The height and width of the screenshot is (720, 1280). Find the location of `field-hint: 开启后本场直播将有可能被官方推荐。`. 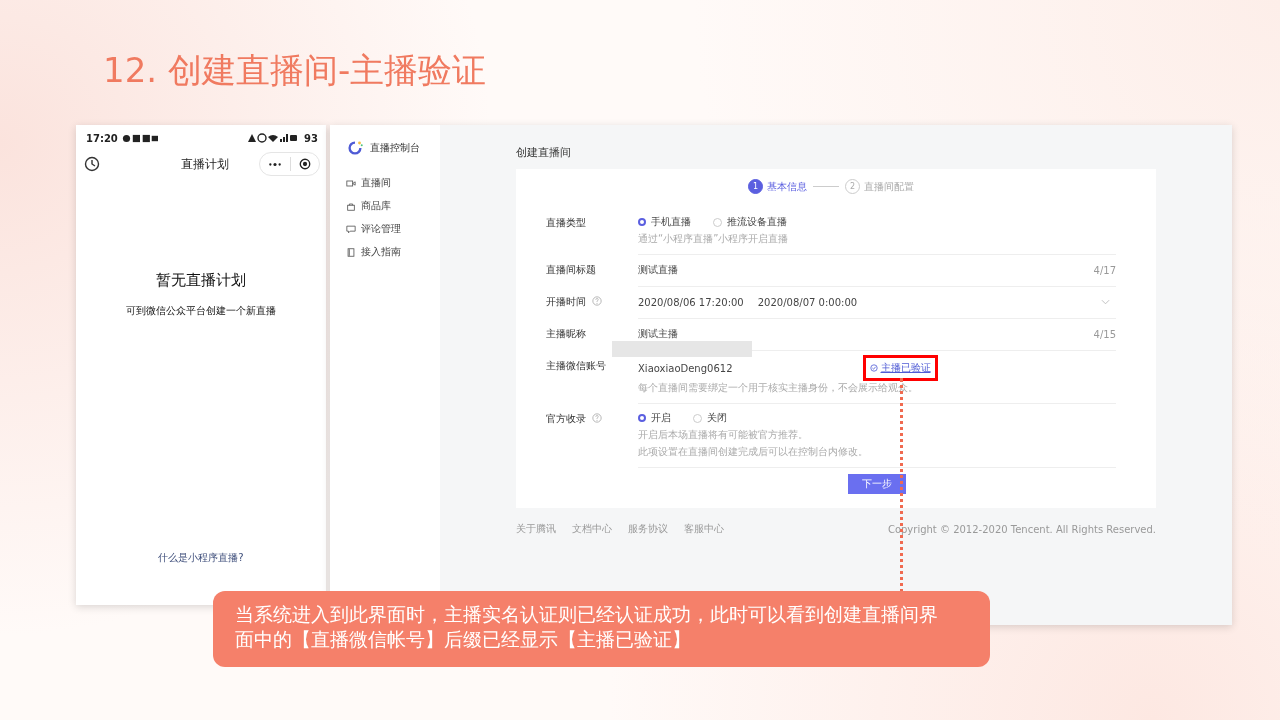

field-hint: 开启后本场直播将有可能被官方推荐。 is located at coordinates (723, 435).